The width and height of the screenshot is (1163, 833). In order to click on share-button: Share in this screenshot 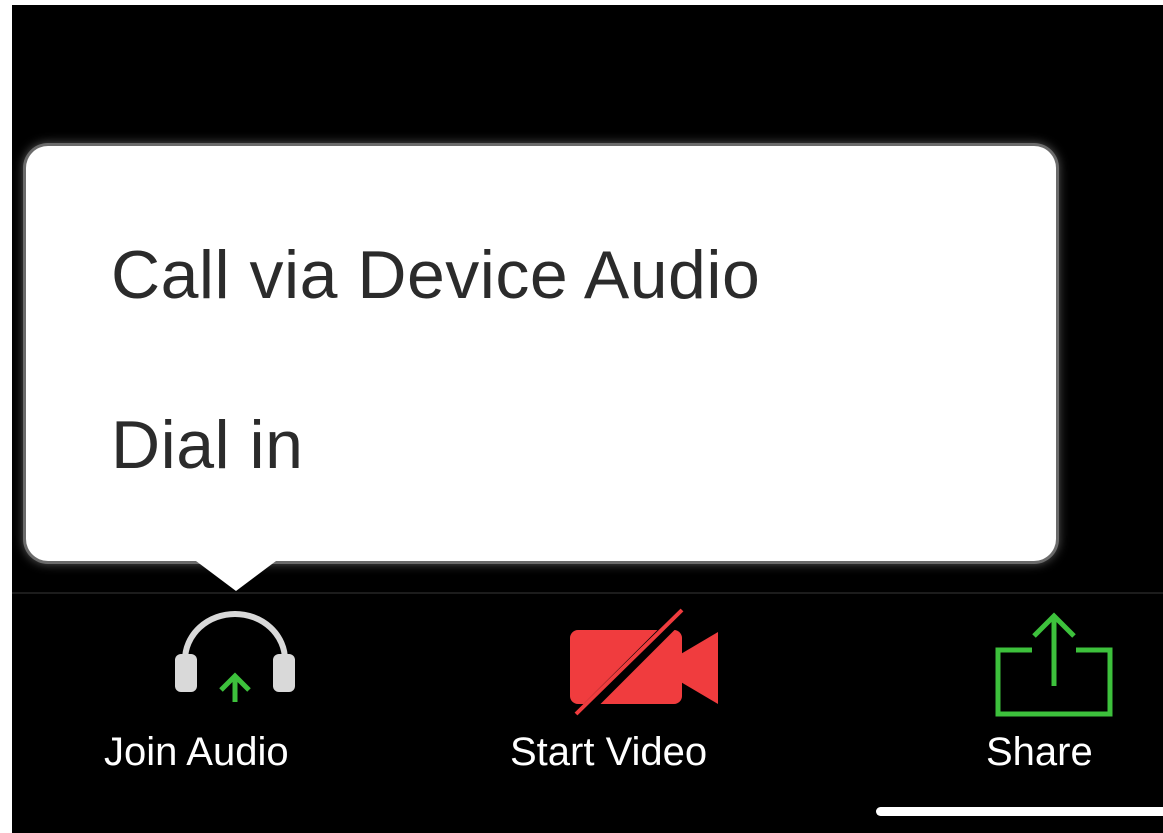, I will do `click(1066, 695)`.